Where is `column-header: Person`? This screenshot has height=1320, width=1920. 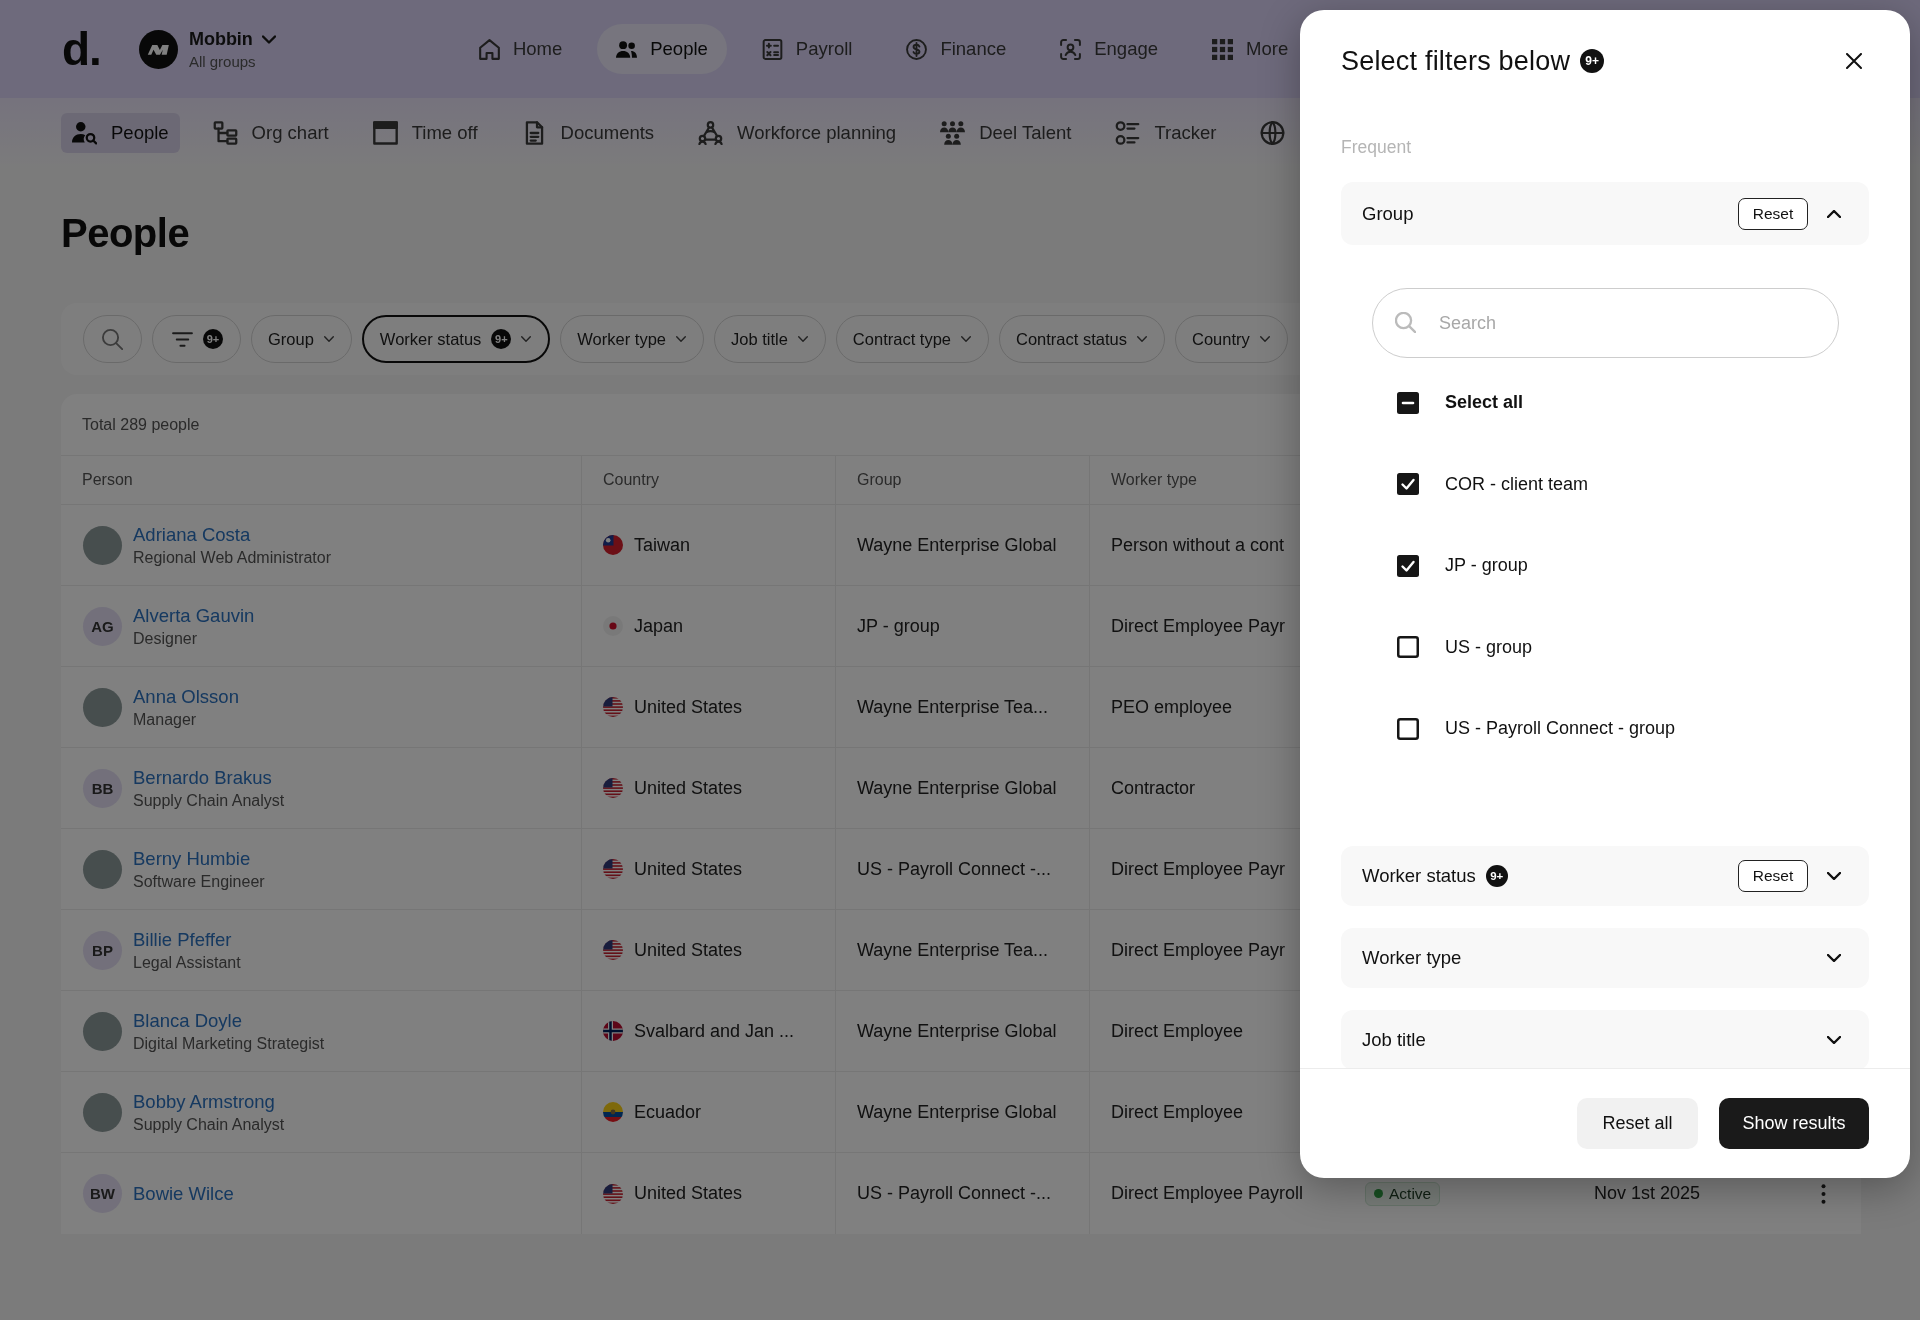
column-header: Person is located at coordinates (107, 480).